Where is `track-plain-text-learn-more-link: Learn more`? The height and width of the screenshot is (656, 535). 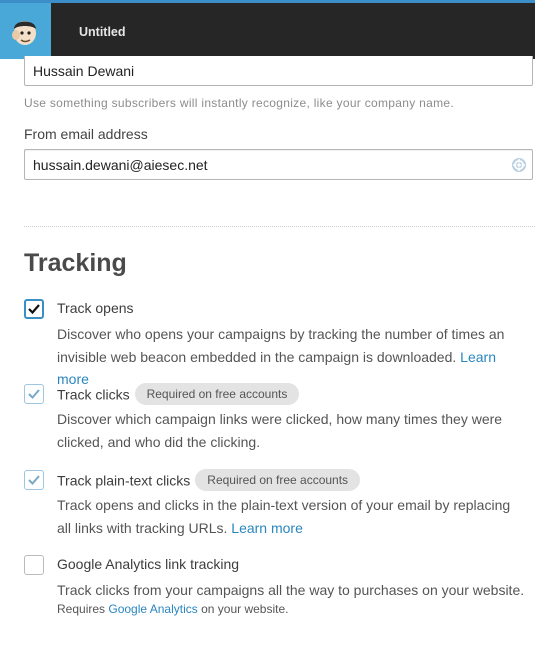
track-plain-text-learn-more-link: Learn more is located at coordinates (267, 528).